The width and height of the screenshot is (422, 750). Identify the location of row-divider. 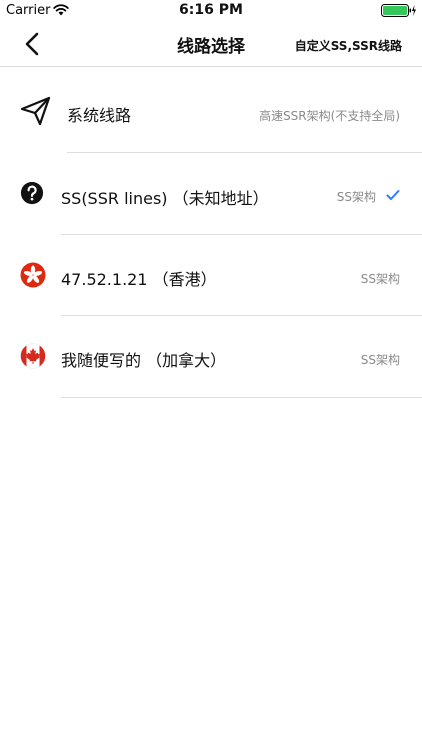
(241, 397).